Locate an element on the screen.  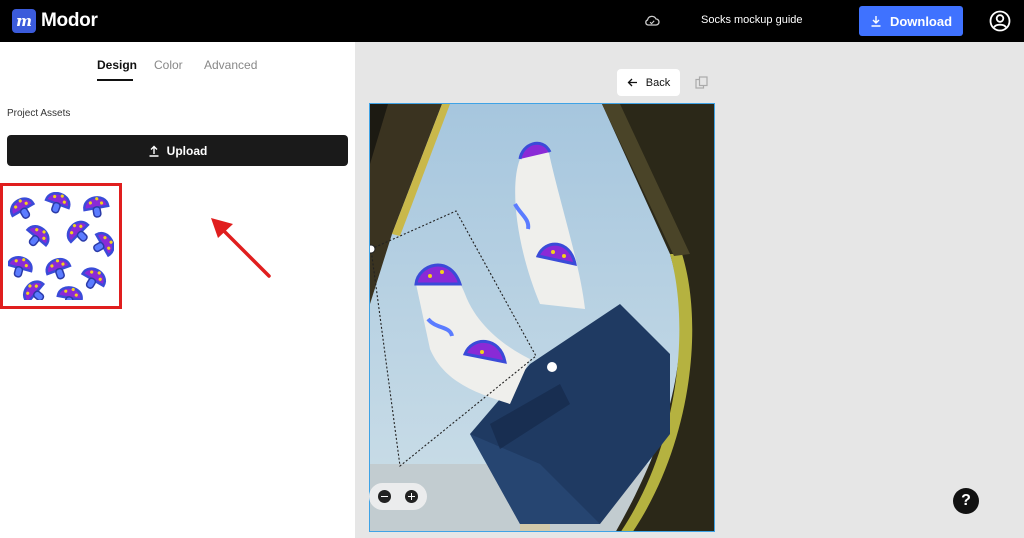
tab-advanced: Advanced is located at coordinates (230, 65).